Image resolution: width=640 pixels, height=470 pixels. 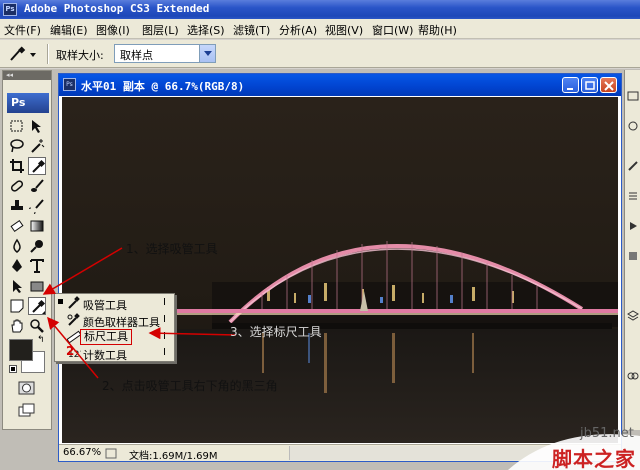 What do you see at coordinates (48, 54) in the screenshot?
I see `options-separator` at bounding box center [48, 54].